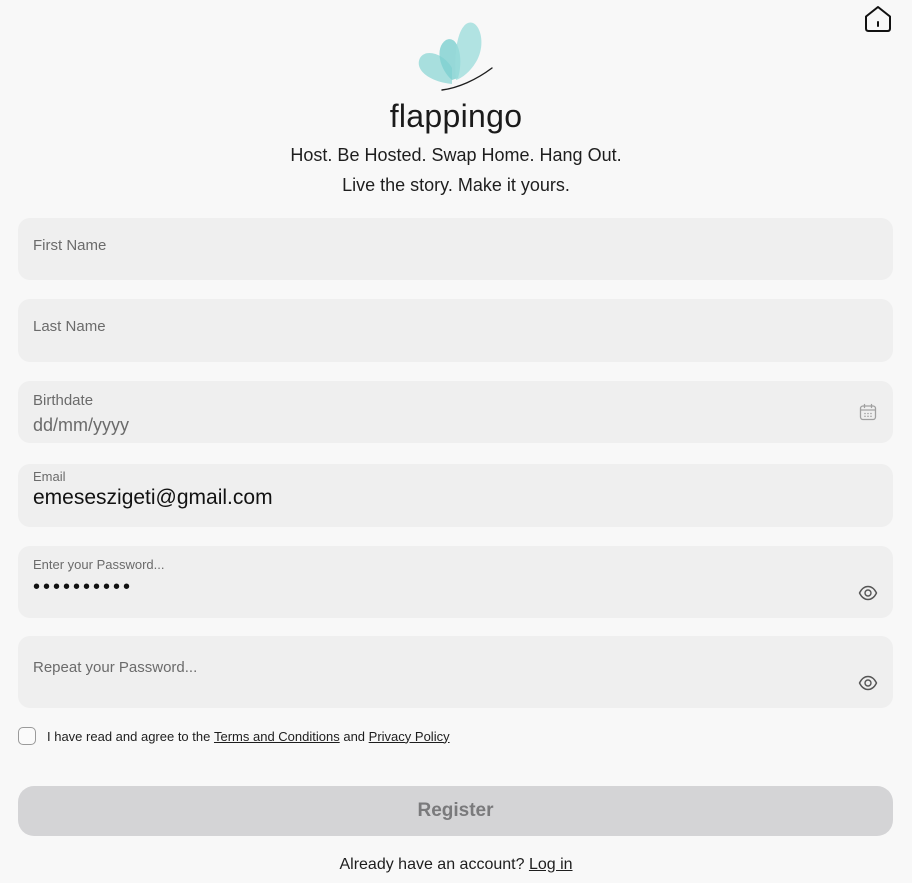  What do you see at coordinates (27, 736) in the screenshot?
I see `terms-checkbox` at bounding box center [27, 736].